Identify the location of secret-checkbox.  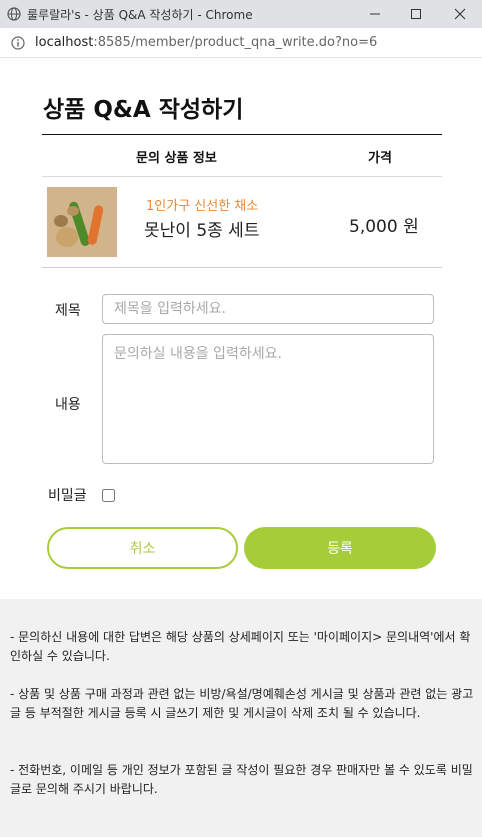
(108, 495).